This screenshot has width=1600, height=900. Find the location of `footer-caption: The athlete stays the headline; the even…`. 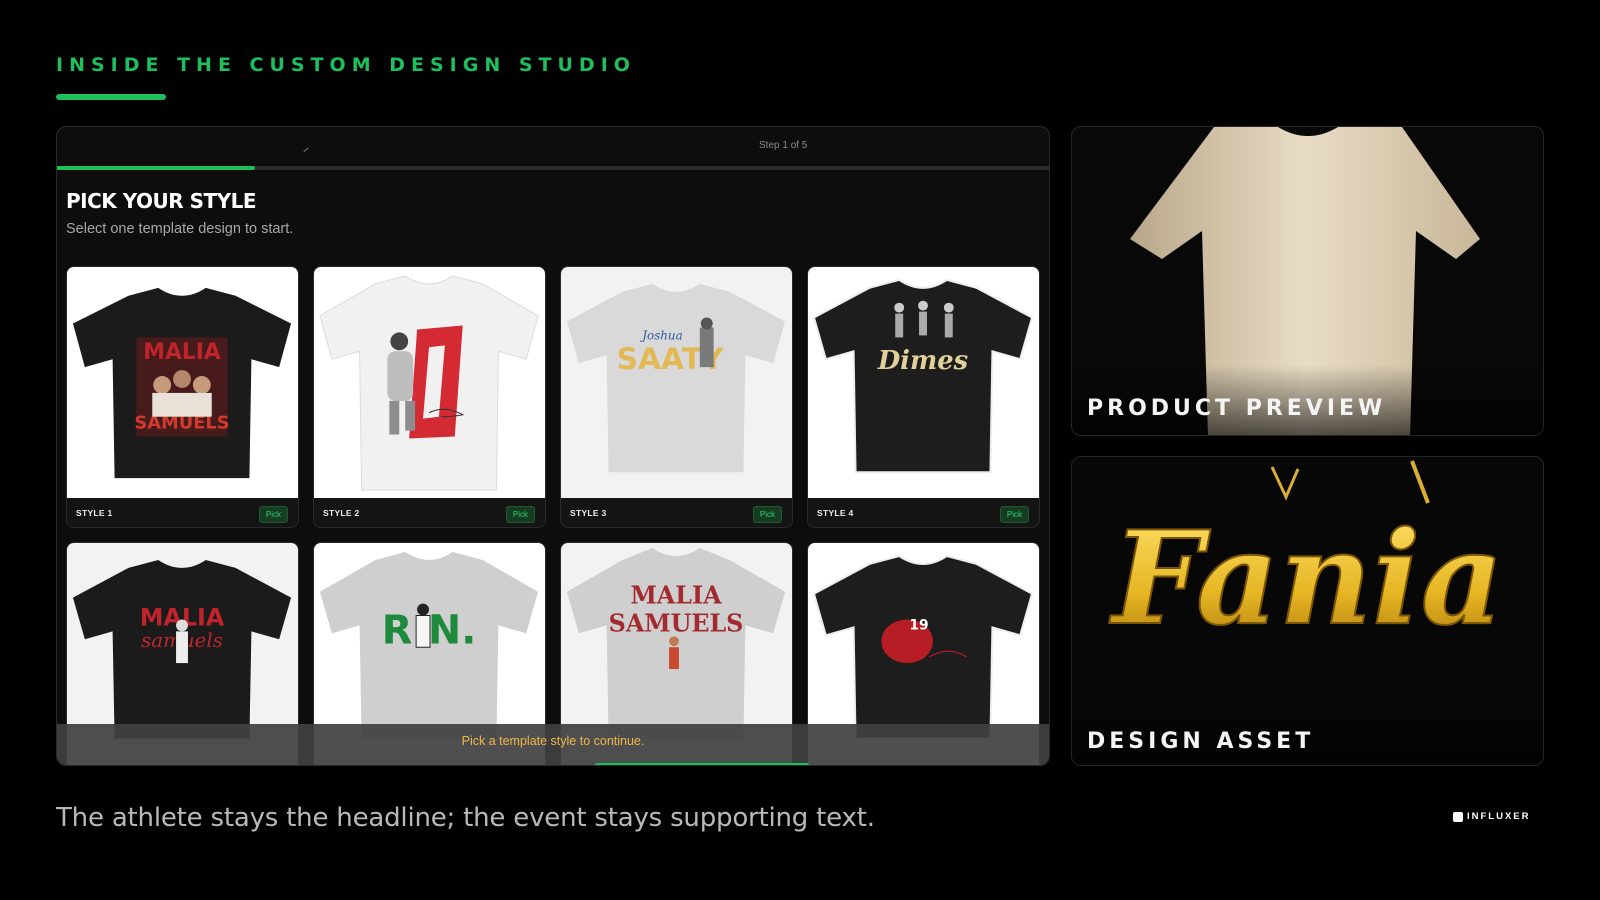

footer-caption: The athlete stays the headline; the even… is located at coordinates (465, 818).